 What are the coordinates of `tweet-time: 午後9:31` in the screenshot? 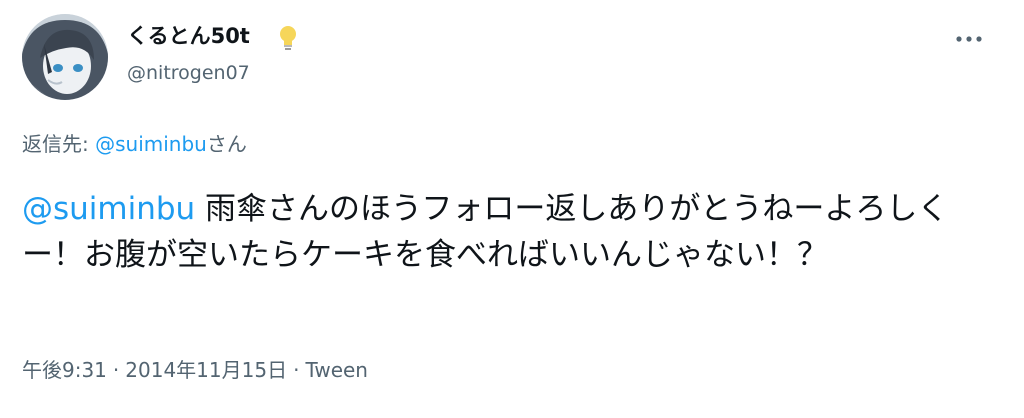 It's located at (64, 370).